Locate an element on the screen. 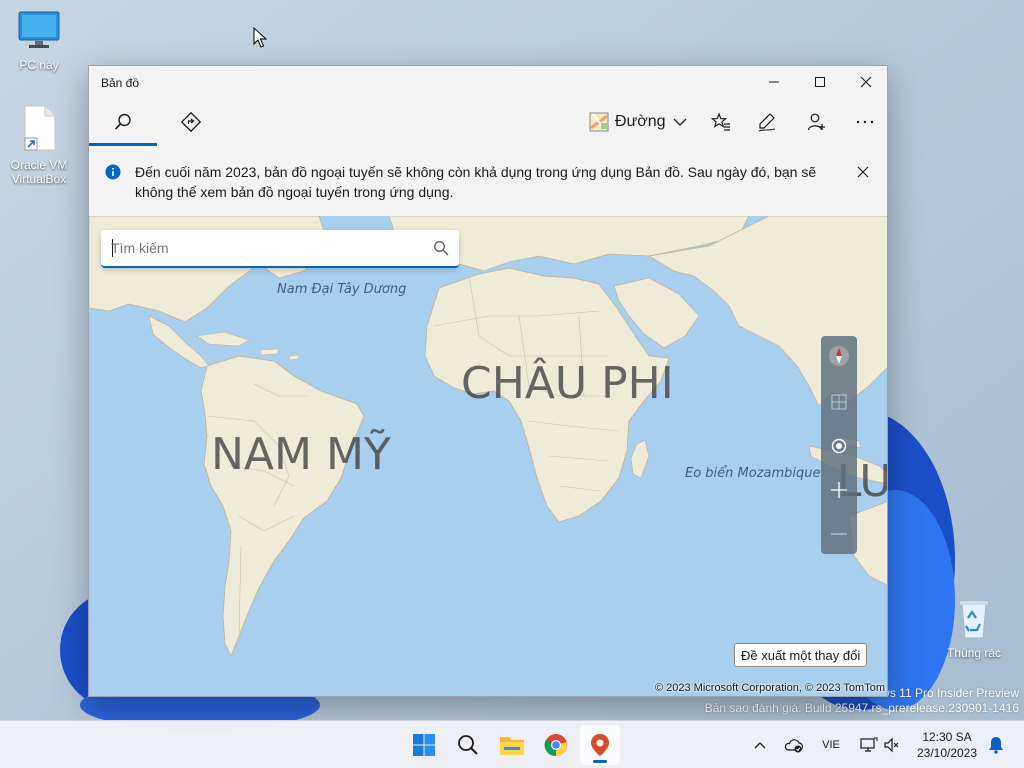  layers-icon is located at coordinates (839, 402).